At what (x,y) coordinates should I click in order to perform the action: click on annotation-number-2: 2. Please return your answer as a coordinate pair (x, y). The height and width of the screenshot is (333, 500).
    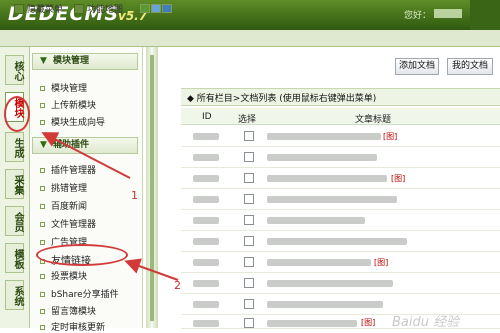
    Looking at the image, I should click on (177, 285).